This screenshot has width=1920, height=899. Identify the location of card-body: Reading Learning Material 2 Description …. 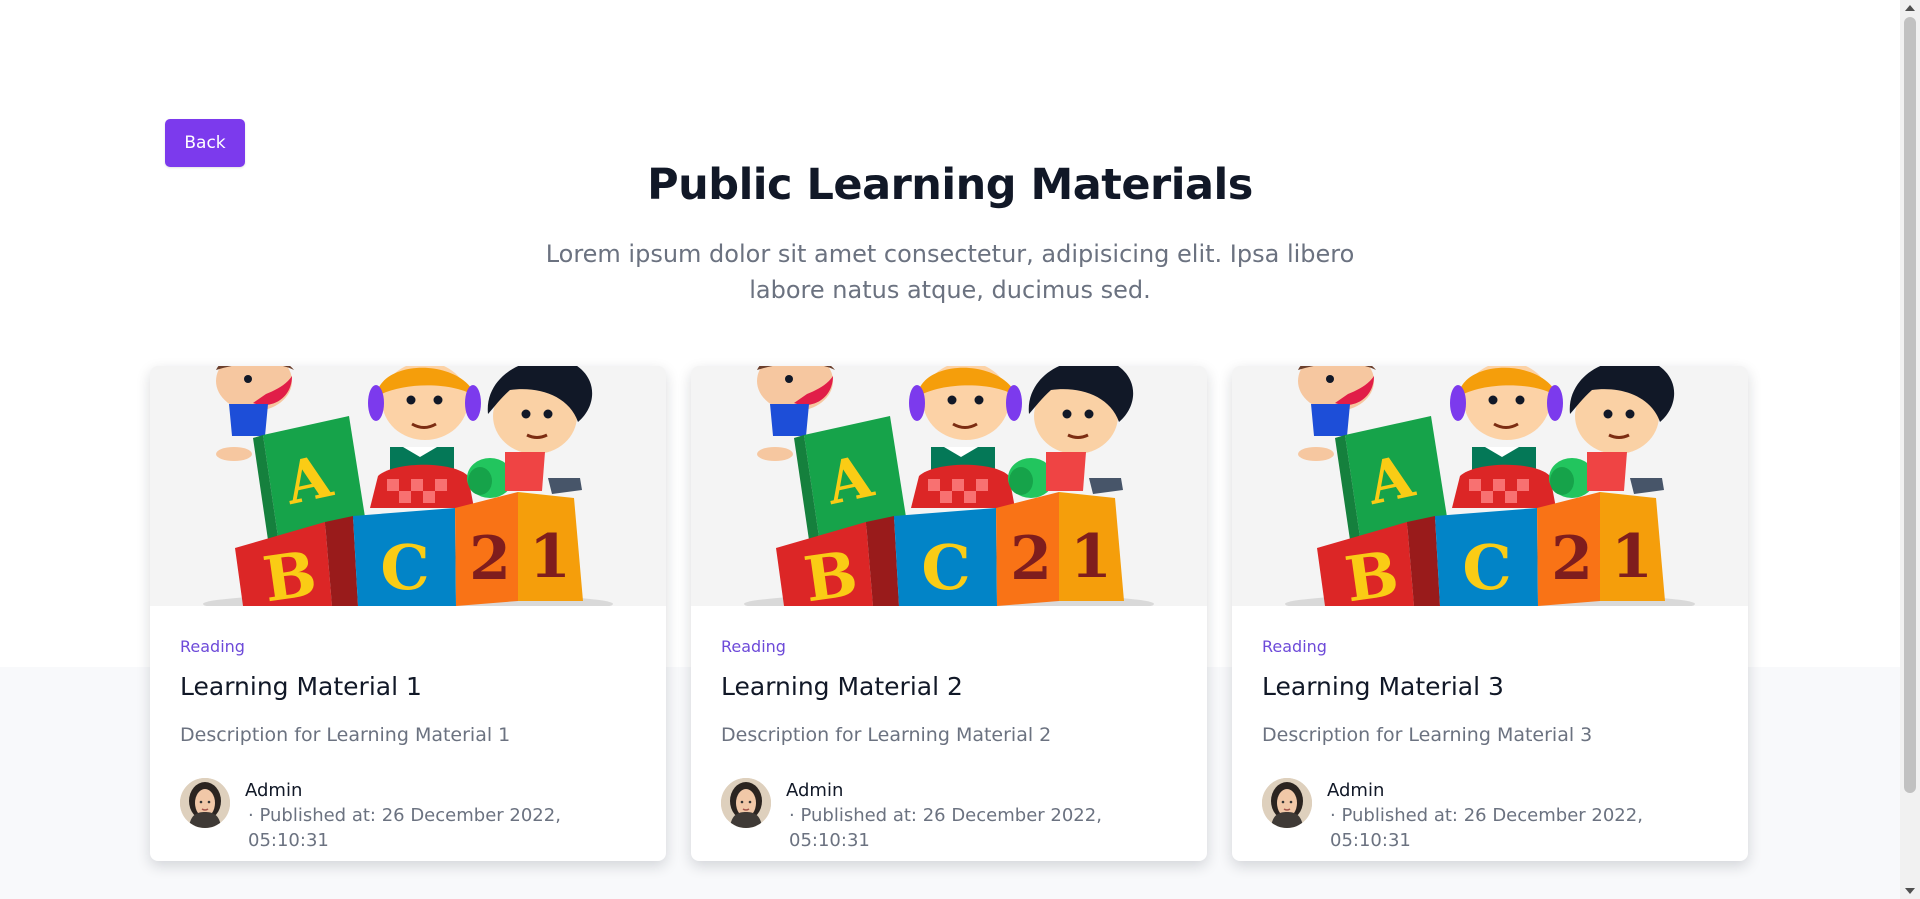
(949, 729).